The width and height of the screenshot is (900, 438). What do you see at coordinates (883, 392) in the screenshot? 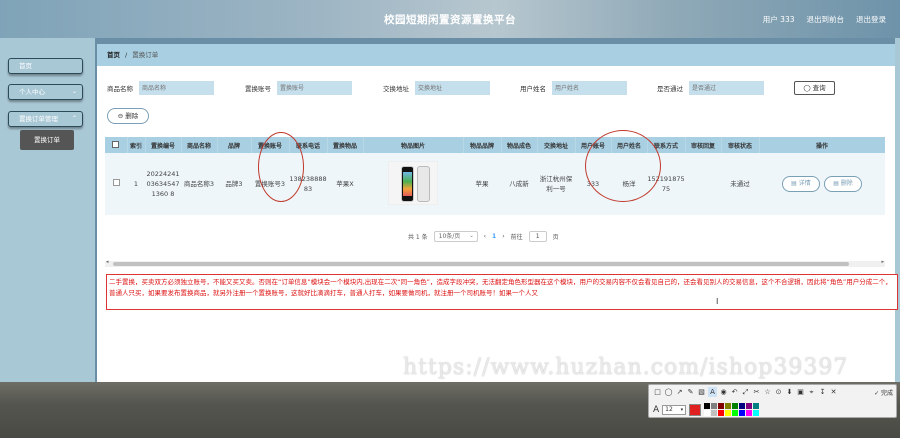
I see `done-button: ✓ 完成` at bounding box center [883, 392].